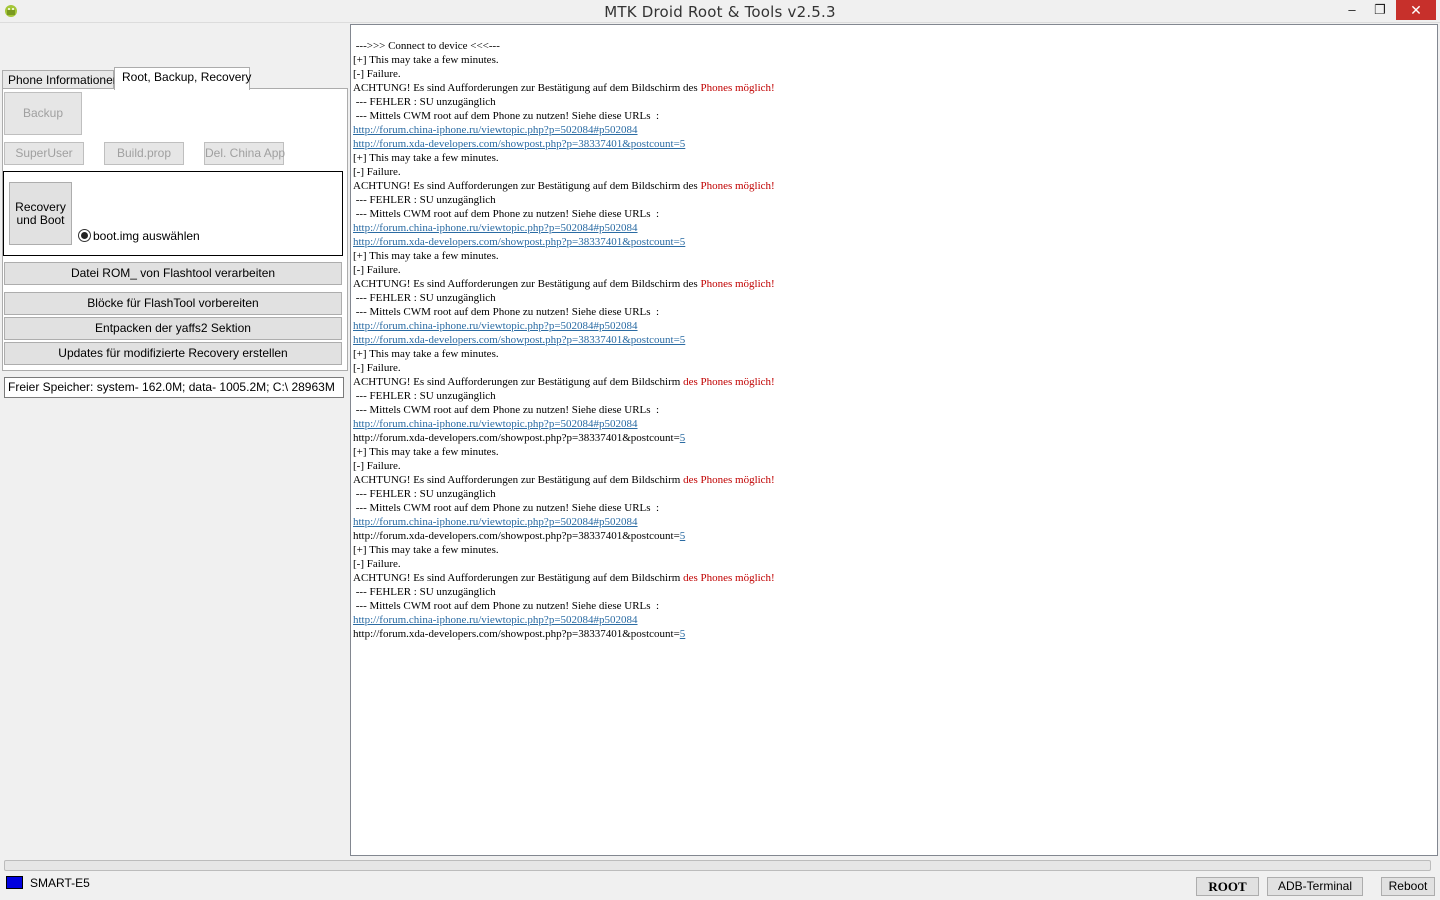 This screenshot has height=900, width=1440. Describe the element at coordinates (426, 46) in the screenshot. I see `log-text: --->>> Connect to device <<<---` at that location.